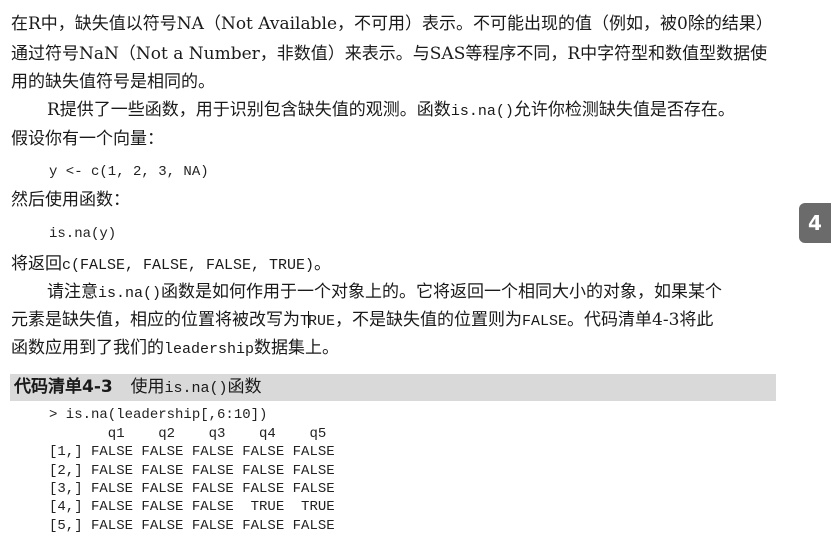 The width and height of the screenshot is (831, 544). Describe the element at coordinates (188, 434) in the screenshot. I see `output-header: q1 q2 q3 q4 q5` at that location.